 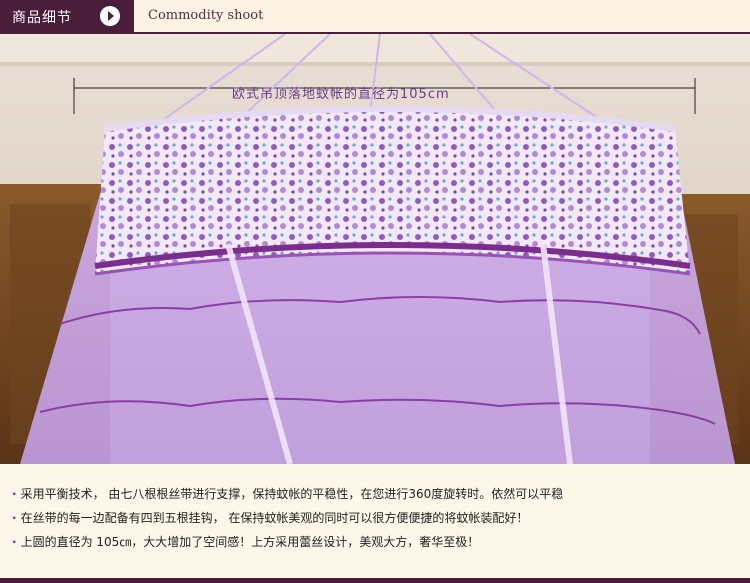 What do you see at coordinates (375, 17) in the screenshot?
I see `section-header: 商品细节 Commodity shoot` at bounding box center [375, 17].